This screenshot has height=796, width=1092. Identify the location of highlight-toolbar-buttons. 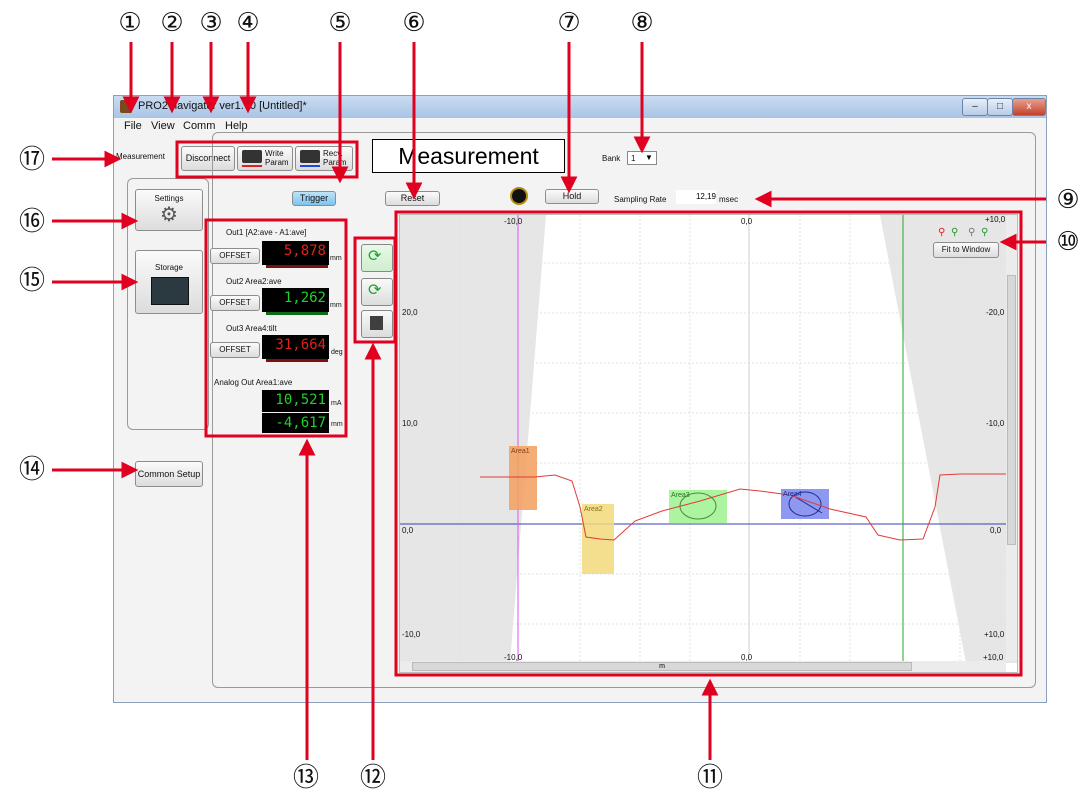
(267, 159).